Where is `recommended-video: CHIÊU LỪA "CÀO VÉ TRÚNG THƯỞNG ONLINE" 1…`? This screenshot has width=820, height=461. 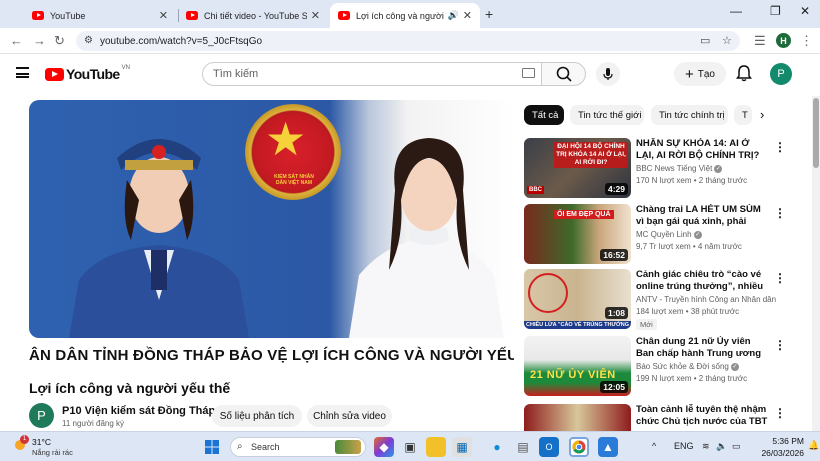 recommended-video: CHIÊU LỪA "CÀO VÉ TRÚNG THƯỞNG ONLINE" 1… is located at coordinates (655, 301).